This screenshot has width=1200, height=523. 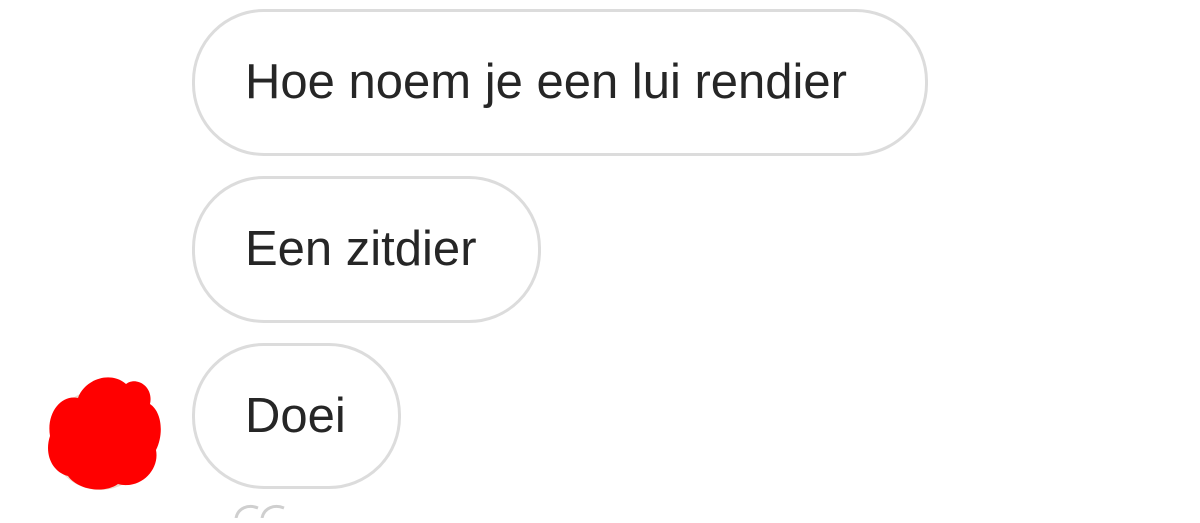 I want to click on redacted-avatar-icon, so click(x=104, y=433).